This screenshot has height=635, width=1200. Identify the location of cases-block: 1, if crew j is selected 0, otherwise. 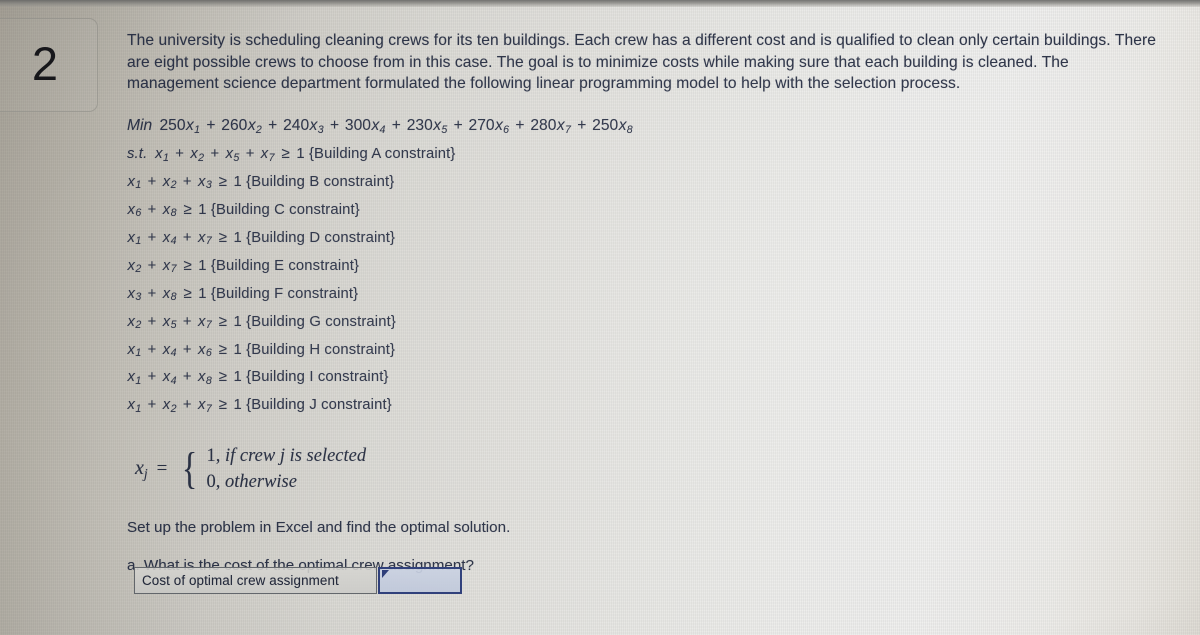
(287, 469).